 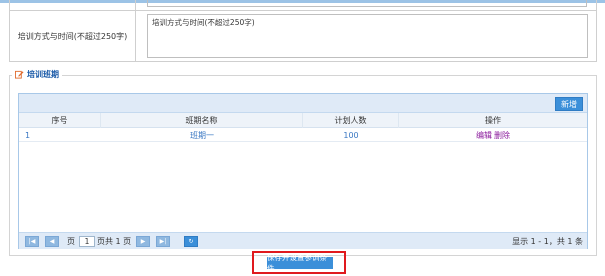 I want to click on grid-header: 序号 班期名称 计划人数 操作, so click(x=303, y=120).